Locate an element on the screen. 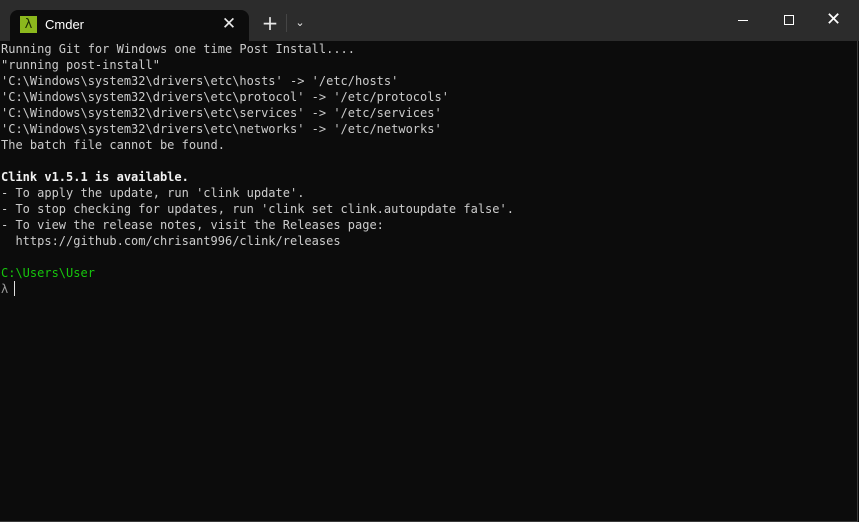 The height and width of the screenshot is (522, 859). tab-title: Cmder is located at coordinates (65, 24).